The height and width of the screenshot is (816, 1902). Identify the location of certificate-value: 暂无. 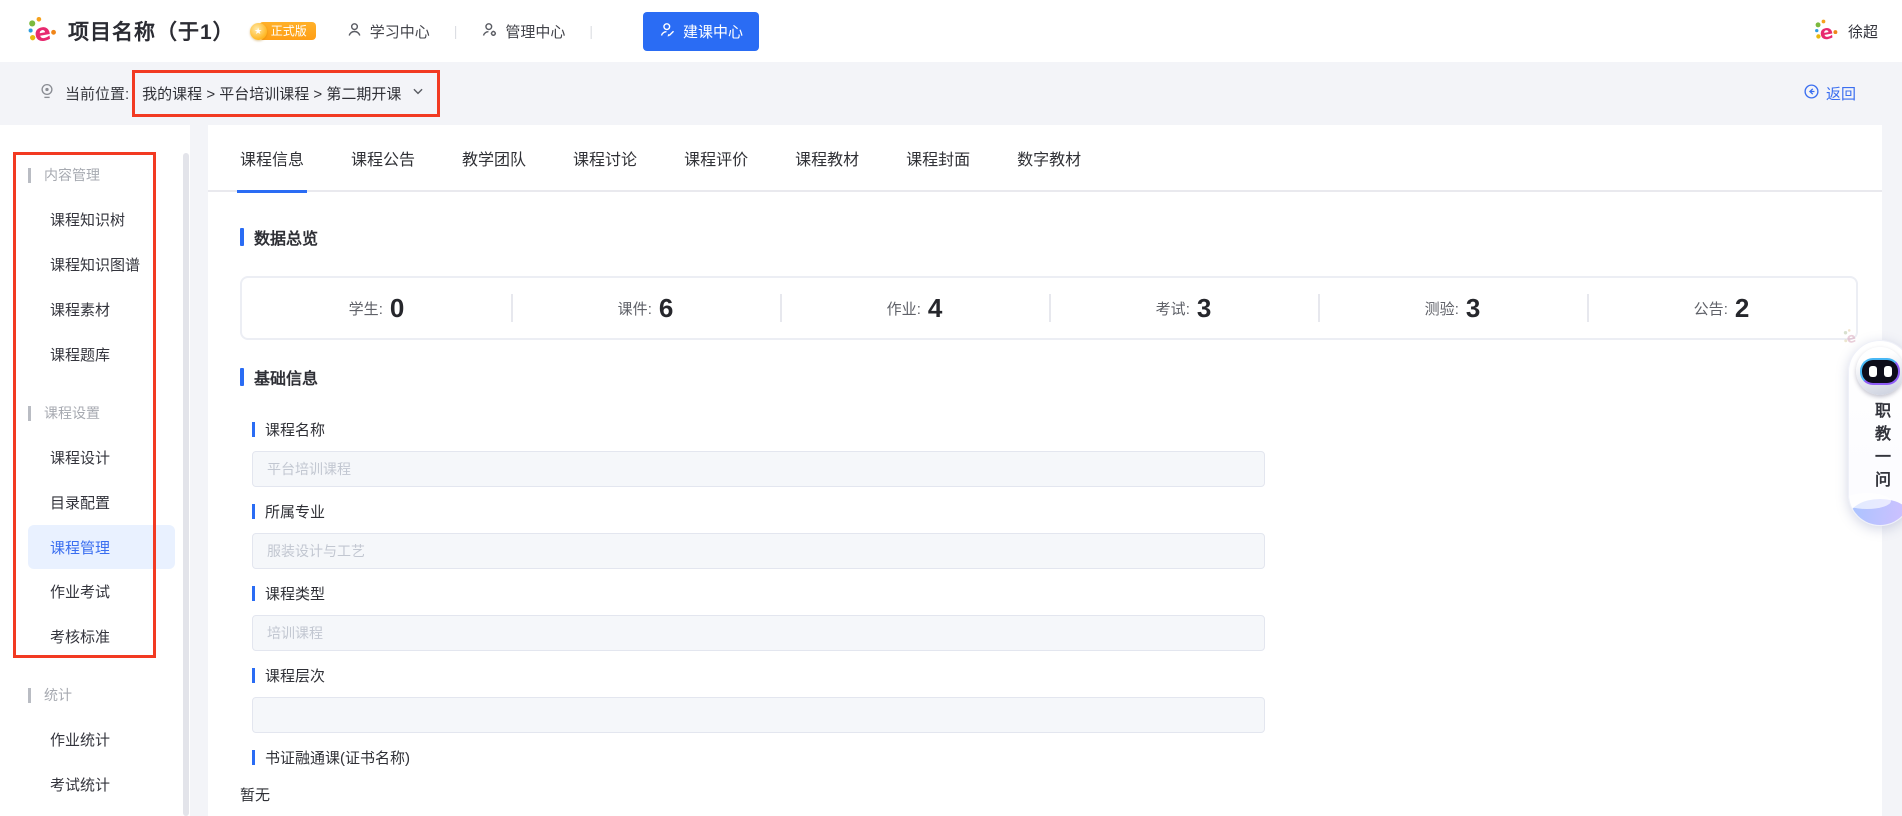
(255, 795).